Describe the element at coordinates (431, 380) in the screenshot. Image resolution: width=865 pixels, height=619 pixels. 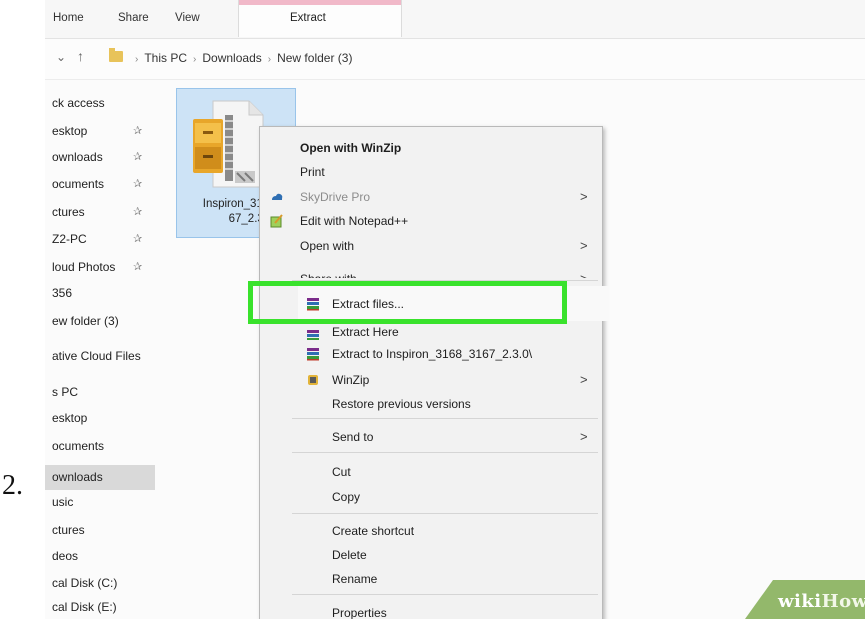
I see `menu-item-winzip: WinZip >` at that location.